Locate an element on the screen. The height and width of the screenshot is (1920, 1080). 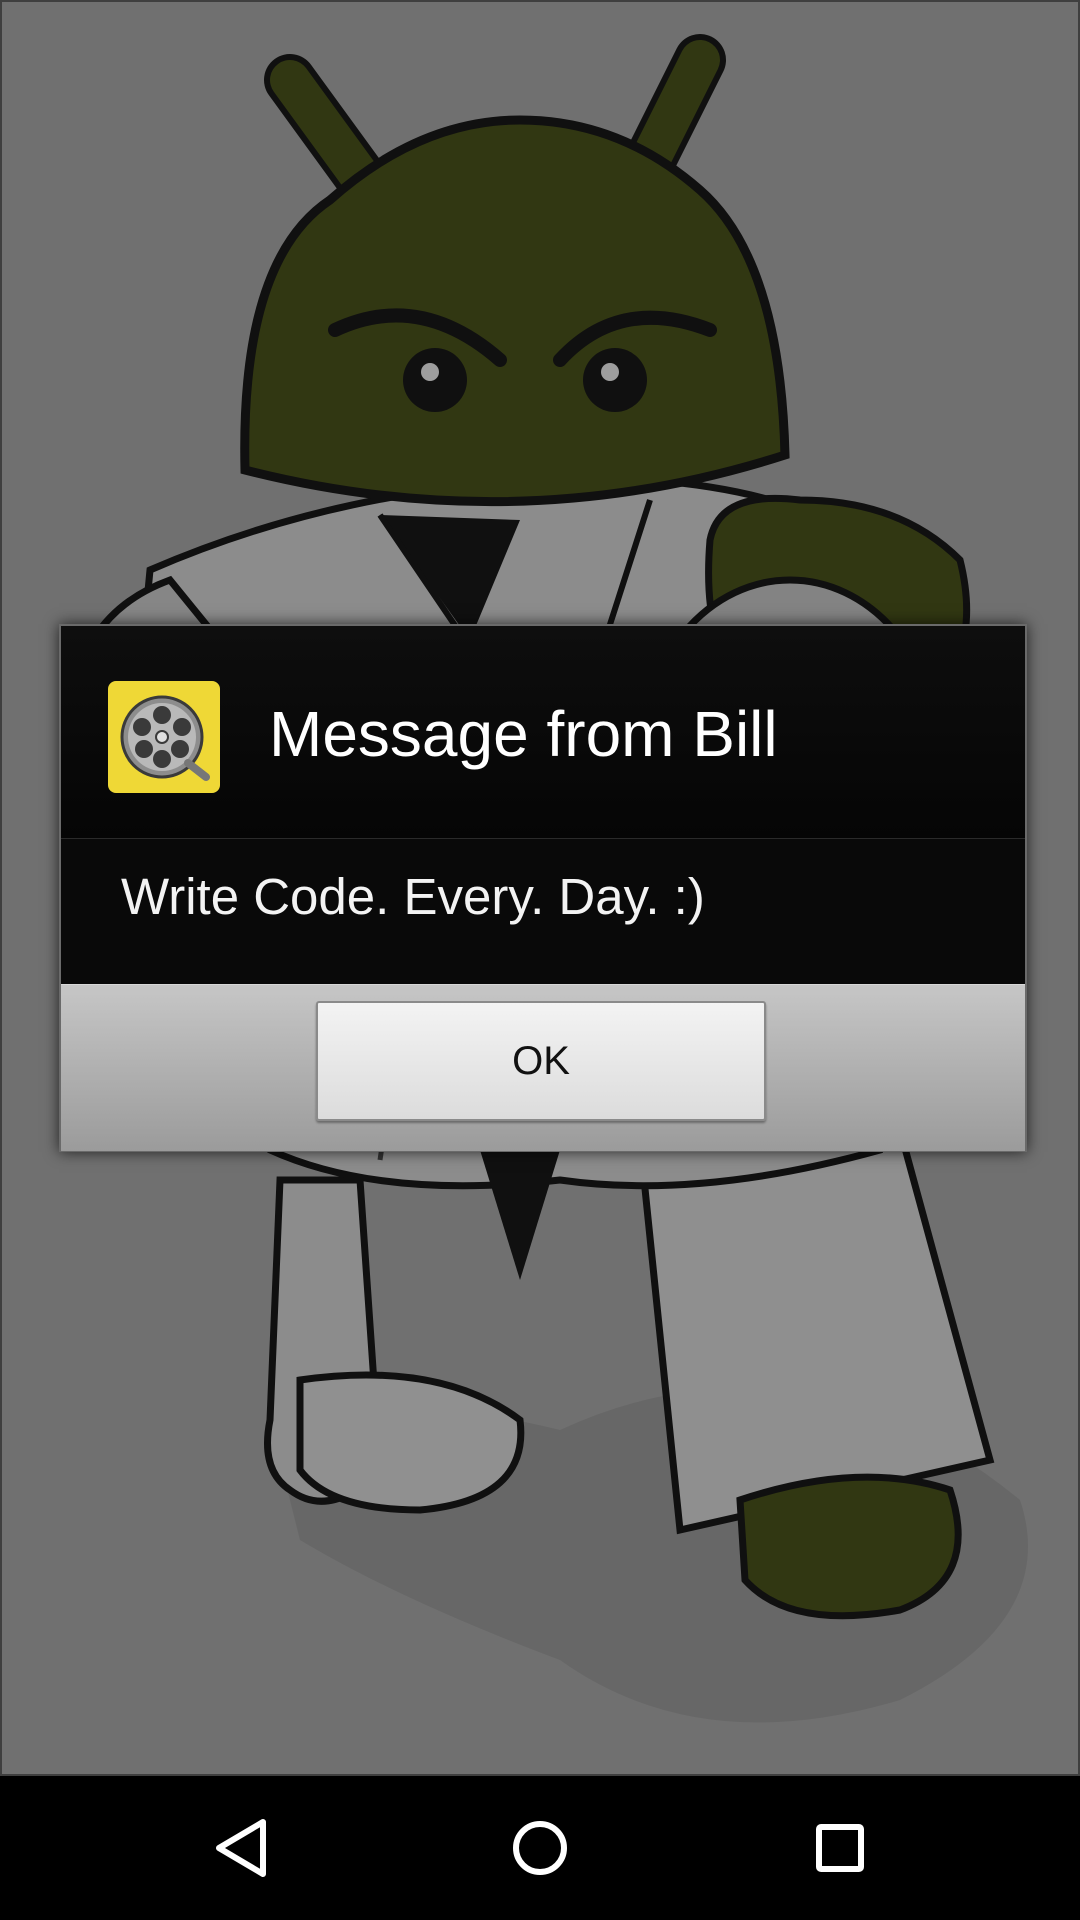
navigation-bar is located at coordinates (540, 1848).